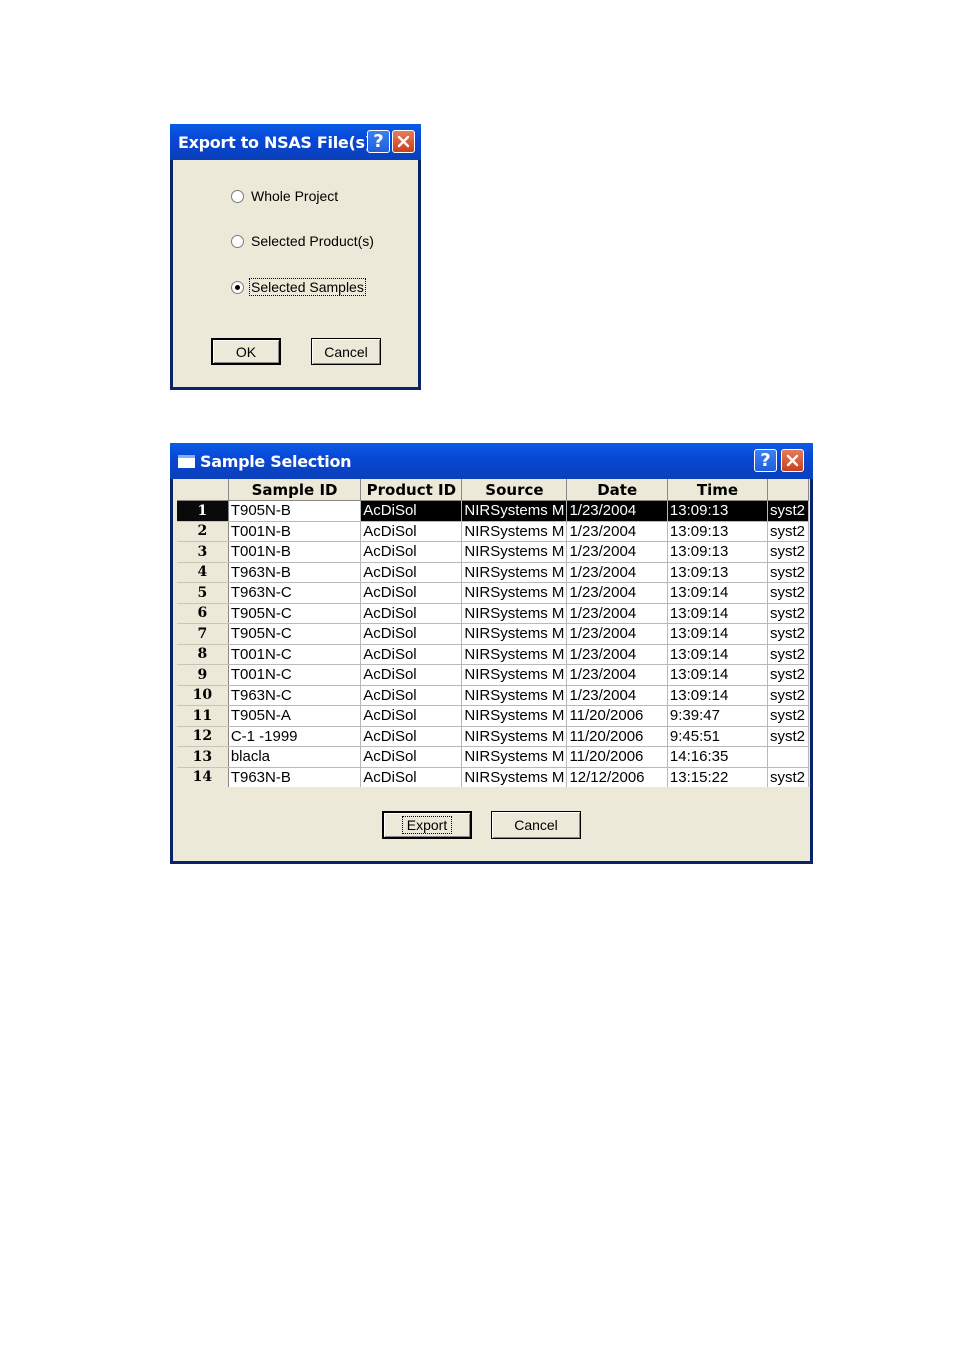 This screenshot has width=955, height=1350. I want to click on date-cell: 12/12/2006, so click(617, 777).